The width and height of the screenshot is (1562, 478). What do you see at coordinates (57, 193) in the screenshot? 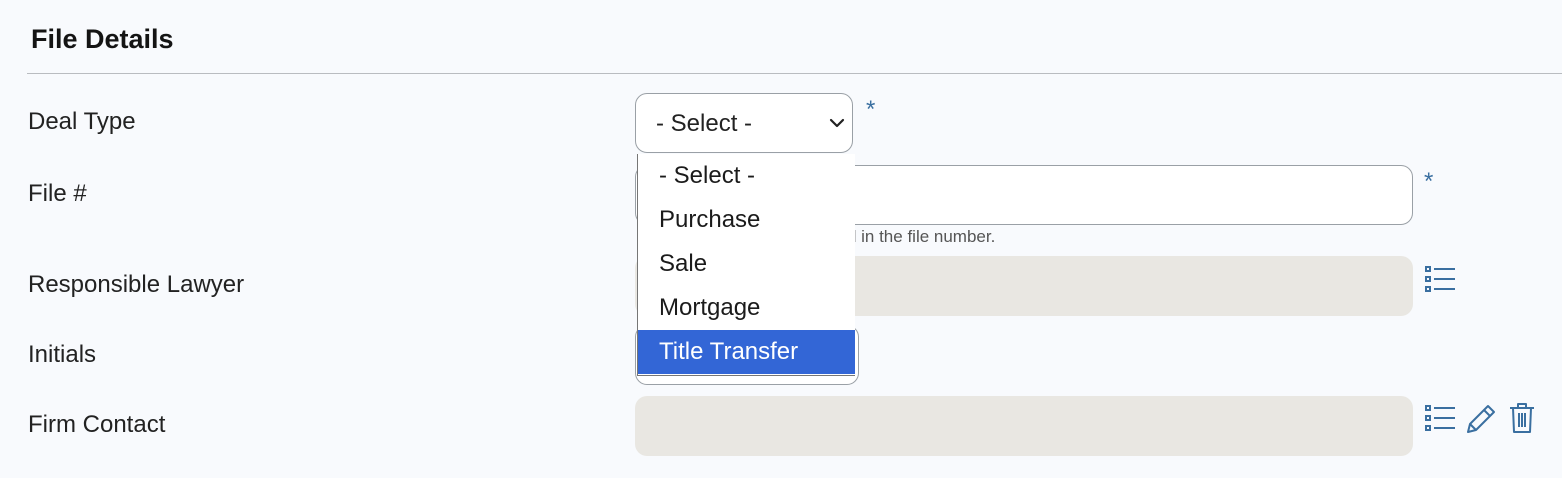
I see `file-number-label: File #` at bounding box center [57, 193].